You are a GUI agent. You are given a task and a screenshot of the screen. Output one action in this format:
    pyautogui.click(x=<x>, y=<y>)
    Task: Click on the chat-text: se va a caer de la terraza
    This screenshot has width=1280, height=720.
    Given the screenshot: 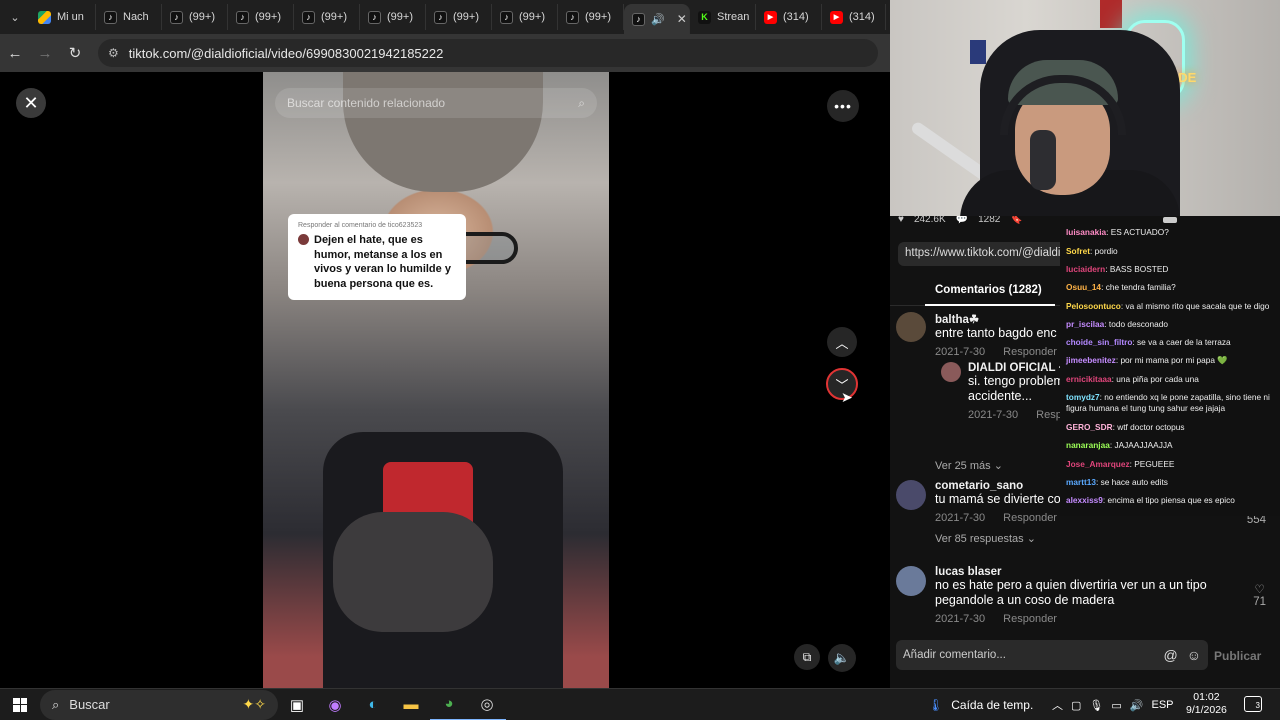 What is the action you would take?
    pyautogui.click(x=1184, y=342)
    